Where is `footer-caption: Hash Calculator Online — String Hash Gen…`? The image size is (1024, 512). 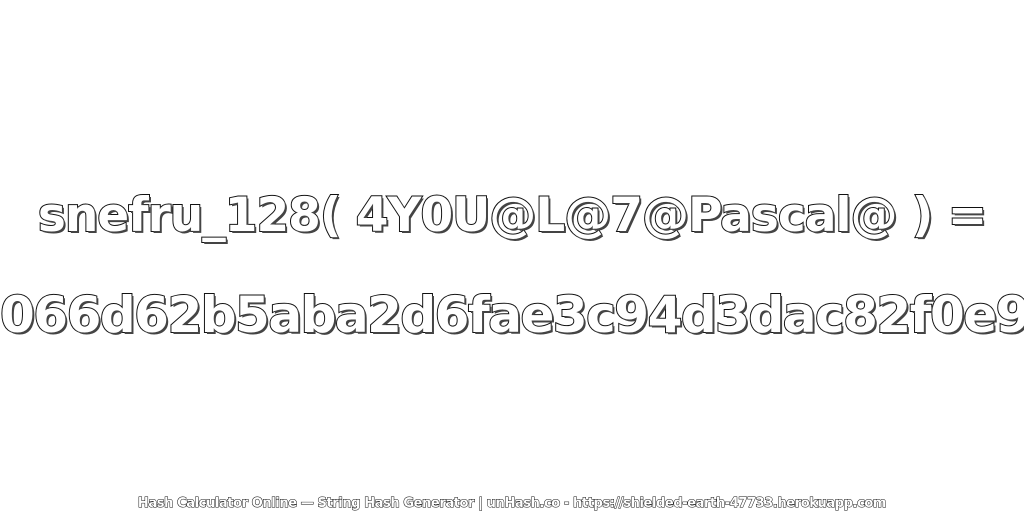 footer-caption: Hash Calculator Online — String Hash Gen… is located at coordinates (512, 503).